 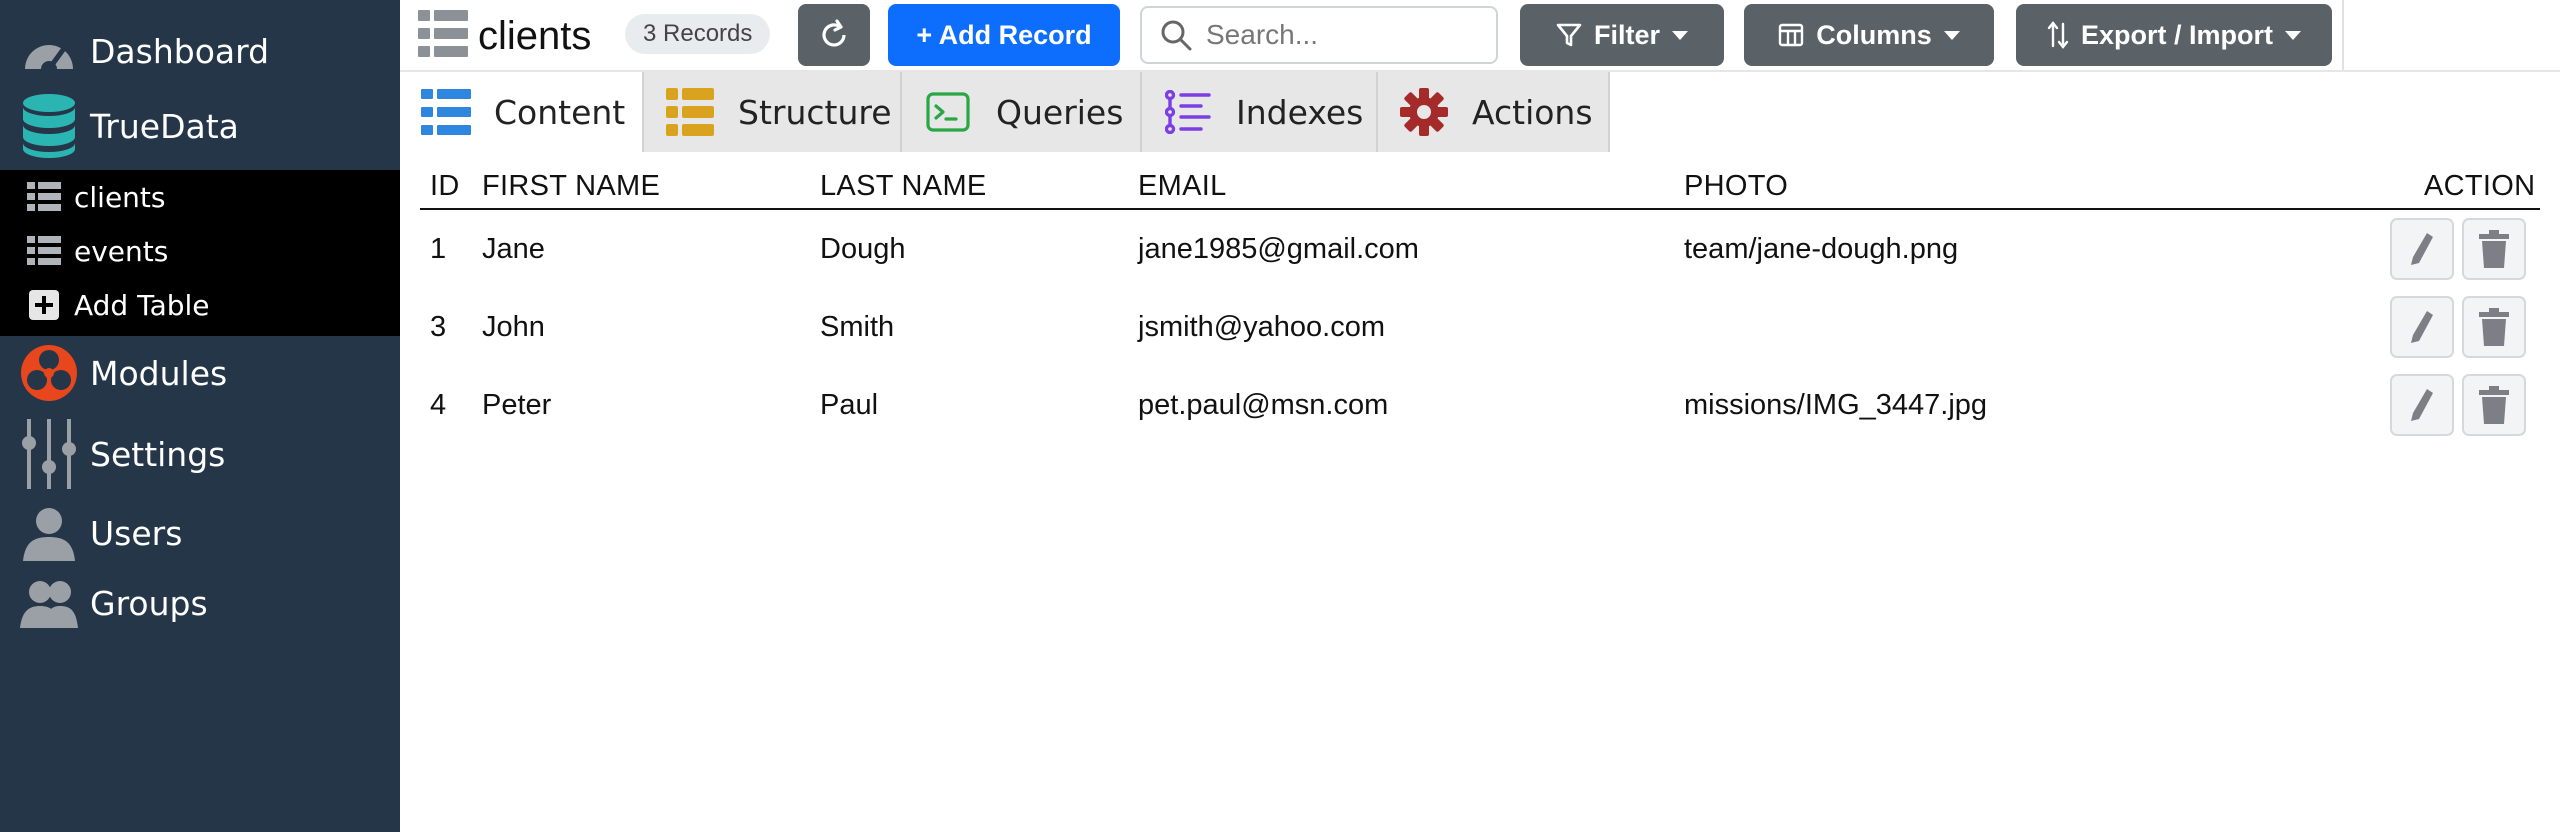 I want to click on export-import-button: Export / Import, so click(x=2174, y=35).